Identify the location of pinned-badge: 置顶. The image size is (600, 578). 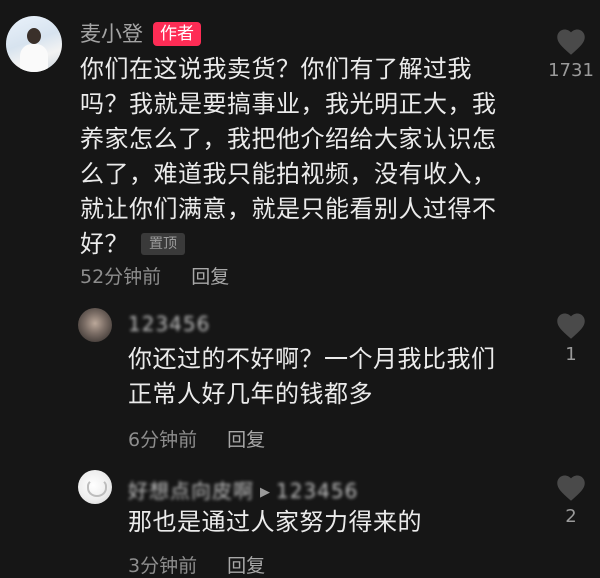
(163, 244).